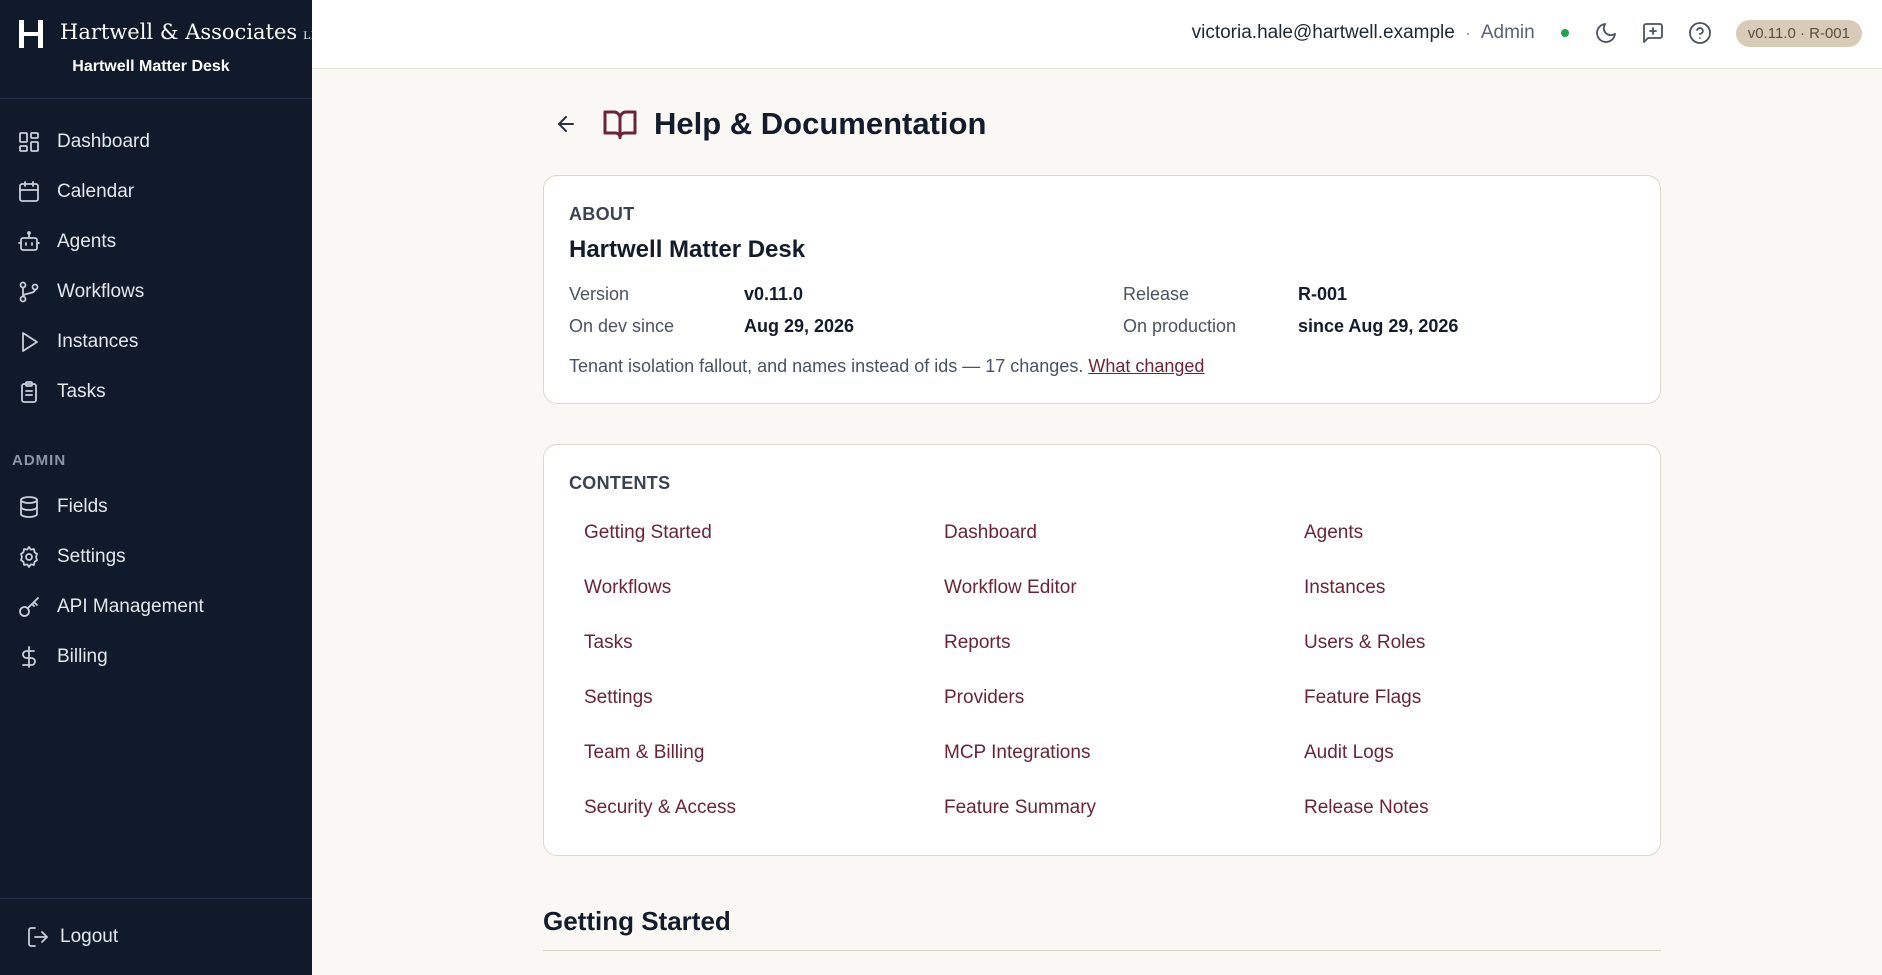 Image resolution: width=1882 pixels, height=975 pixels. What do you see at coordinates (637, 921) in the screenshot?
I see `section-heading-getting-started: Getting Started` at bounding box center [637, 921].